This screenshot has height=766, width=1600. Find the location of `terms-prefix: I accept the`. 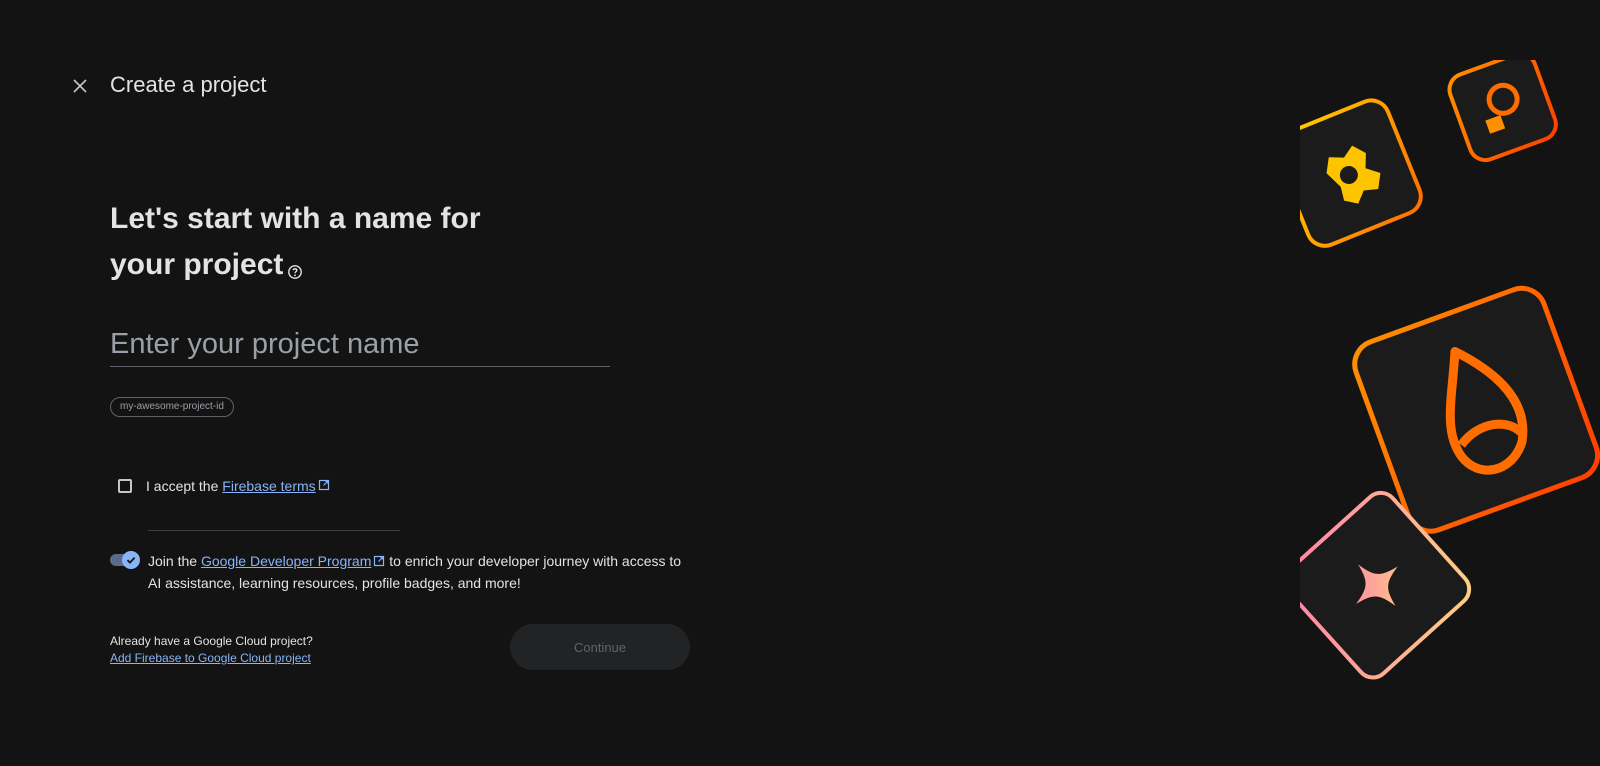

terms-prefix: I accept the is located at coordinates (184, 486).